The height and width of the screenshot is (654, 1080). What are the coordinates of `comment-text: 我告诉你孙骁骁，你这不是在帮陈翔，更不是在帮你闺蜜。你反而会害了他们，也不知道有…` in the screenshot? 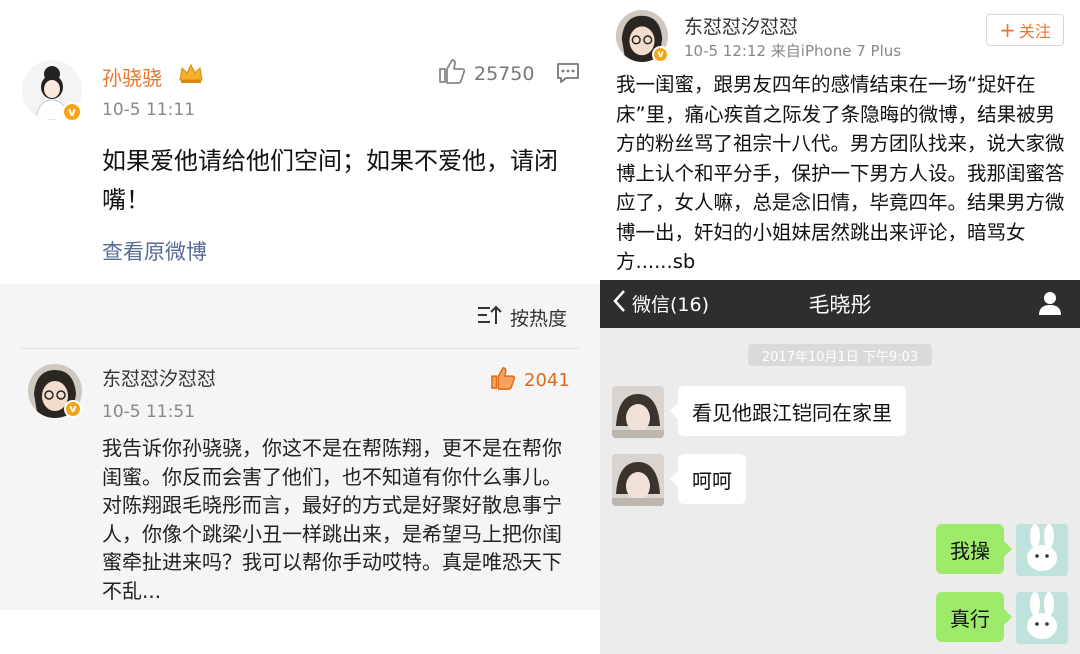 It's located at (332, 519).